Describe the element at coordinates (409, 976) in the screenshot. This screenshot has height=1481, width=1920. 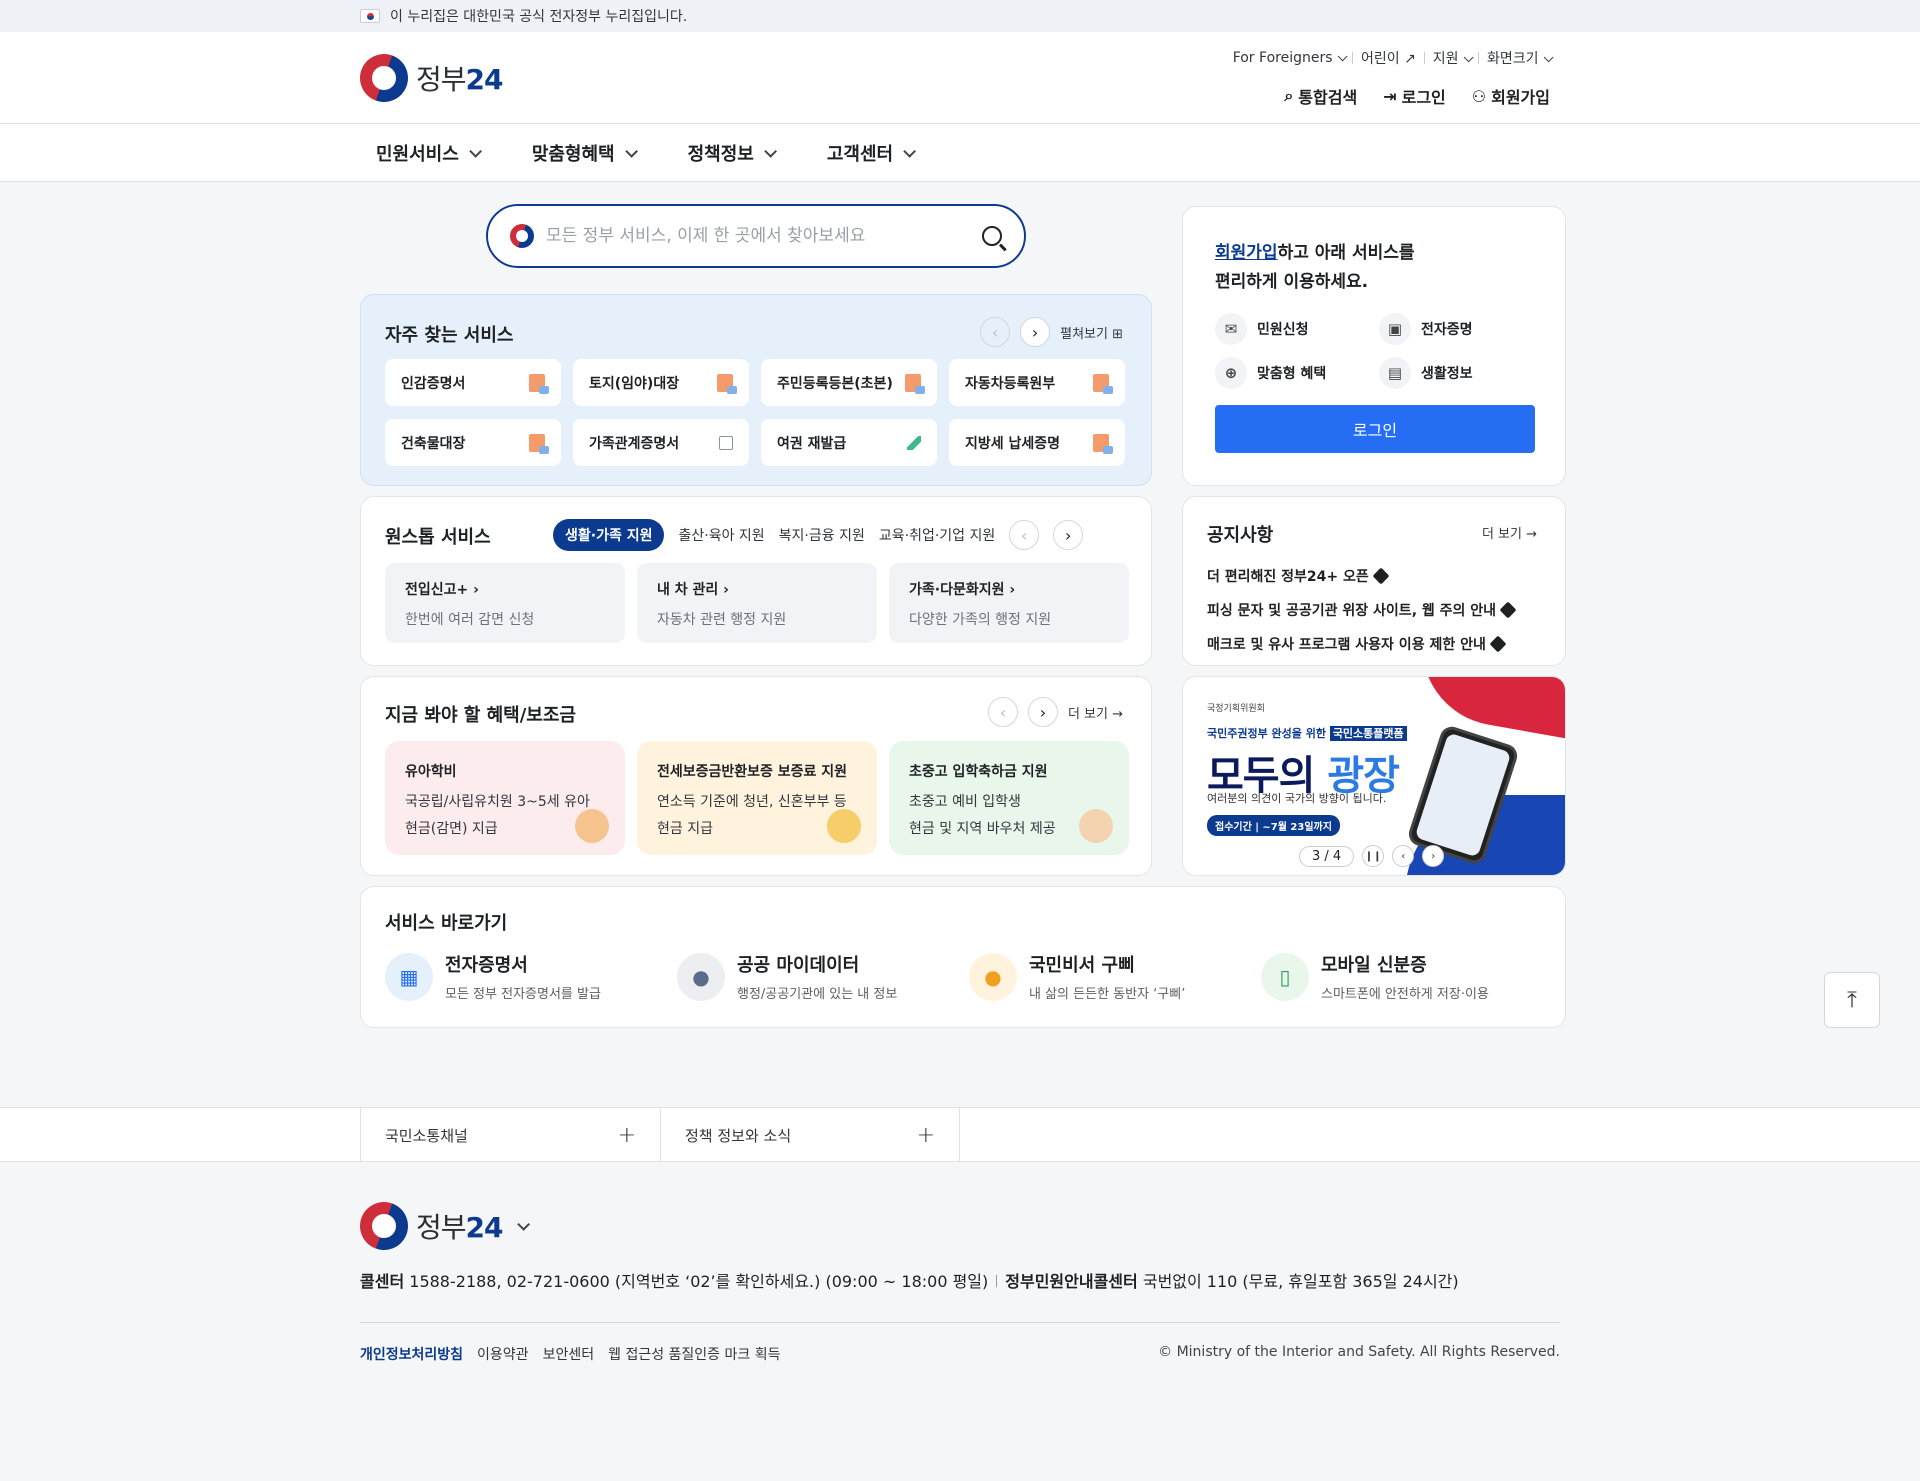
I see `certificate-icon: ▦` at that location.